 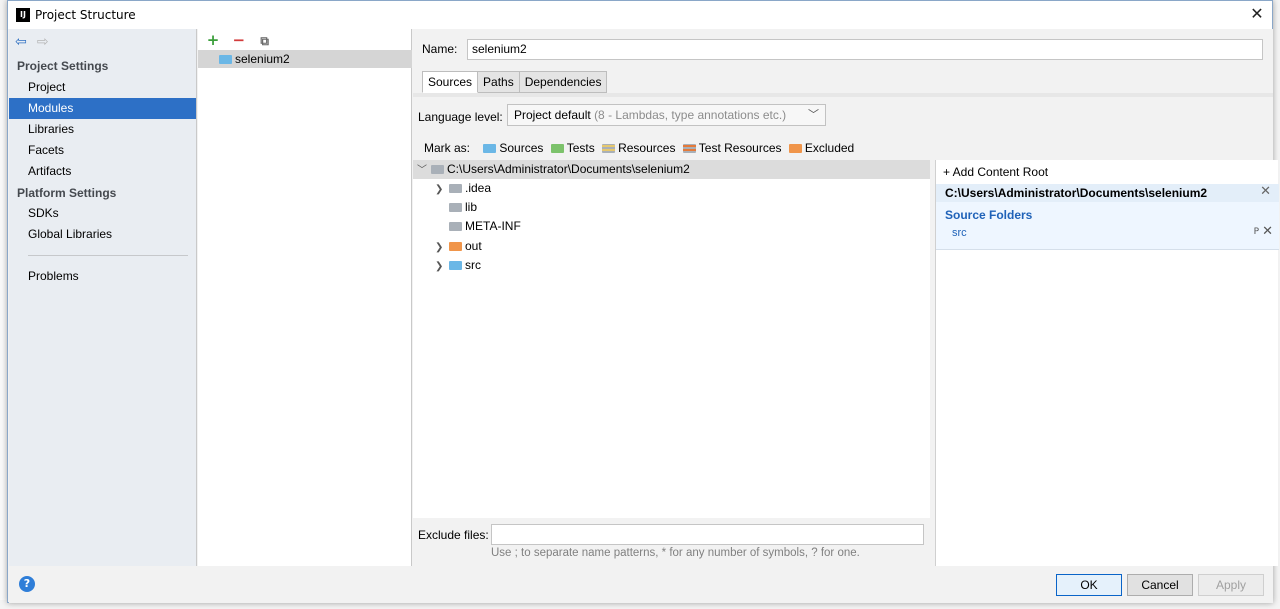 I want to click on source-folder-item: src, so click(x=959, y=233).